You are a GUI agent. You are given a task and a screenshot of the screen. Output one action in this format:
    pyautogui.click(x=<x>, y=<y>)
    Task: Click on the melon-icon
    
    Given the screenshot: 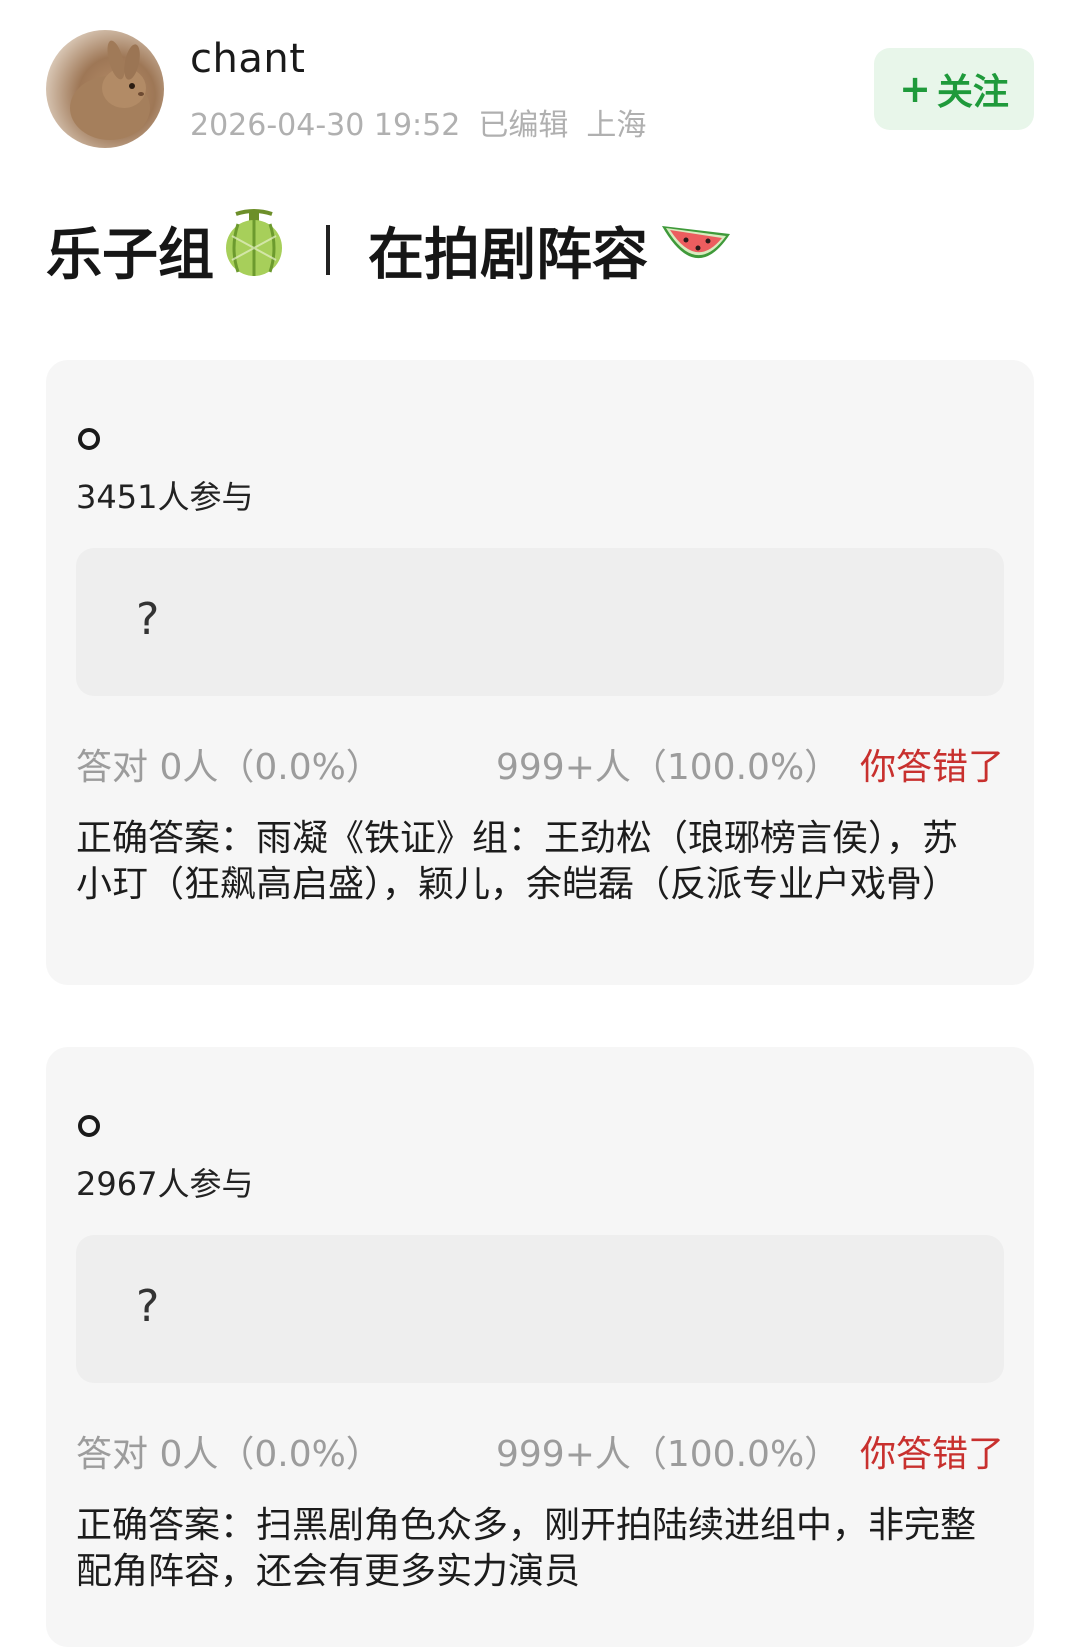 What is the action you would take?
    pyautogui.click(x=254, y=250)
    